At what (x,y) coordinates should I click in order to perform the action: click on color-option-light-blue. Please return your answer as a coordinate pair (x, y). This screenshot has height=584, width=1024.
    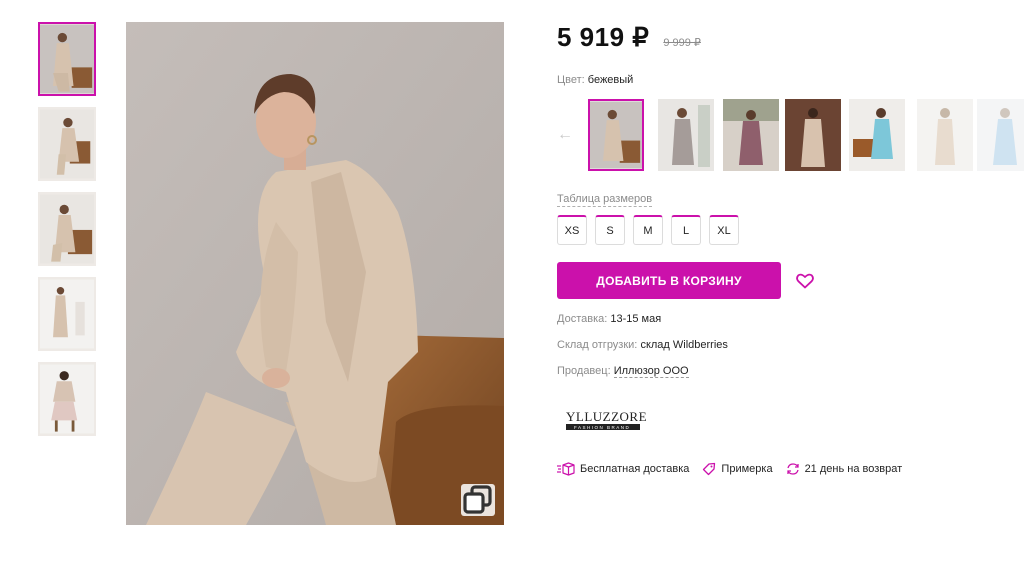
    Looking at the image, I should click on (877, 135).